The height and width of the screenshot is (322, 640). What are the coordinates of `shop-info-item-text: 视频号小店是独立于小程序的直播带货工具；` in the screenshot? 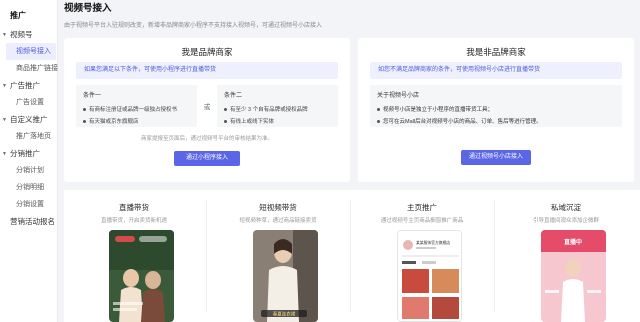 It's located at (438, 110).